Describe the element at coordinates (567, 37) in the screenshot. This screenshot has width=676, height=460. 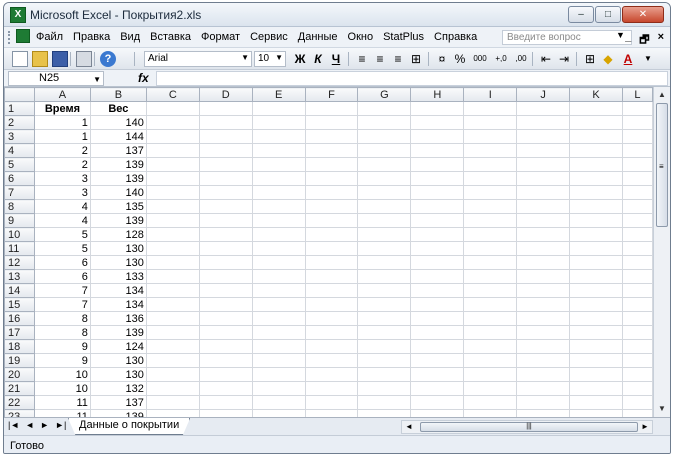
I see `help-question-input: Введите вопрос` at that location.